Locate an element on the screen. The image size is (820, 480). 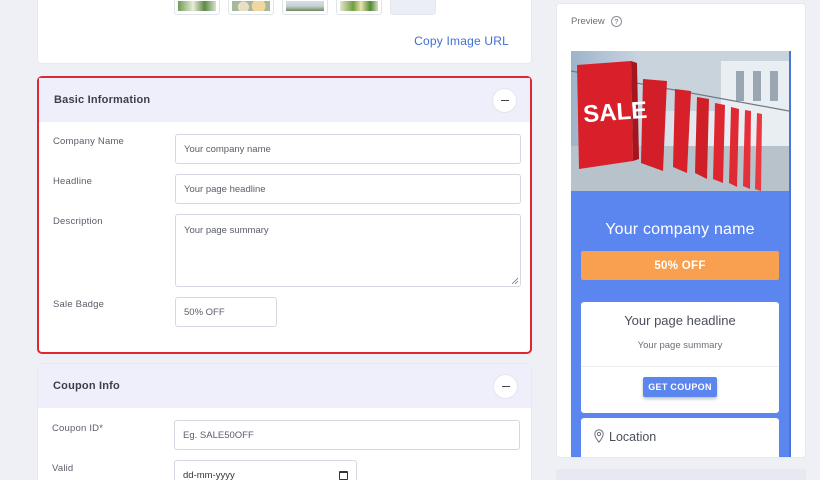
preview-headline: Your page headline is located at coordinates (680, 320).